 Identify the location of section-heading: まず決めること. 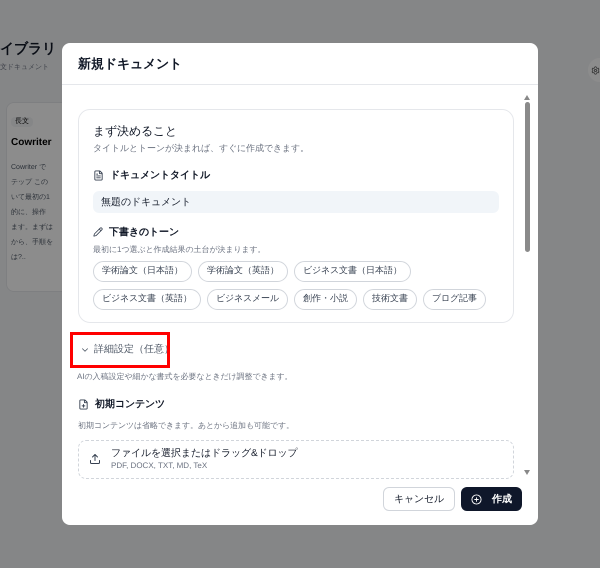
(135, 131).